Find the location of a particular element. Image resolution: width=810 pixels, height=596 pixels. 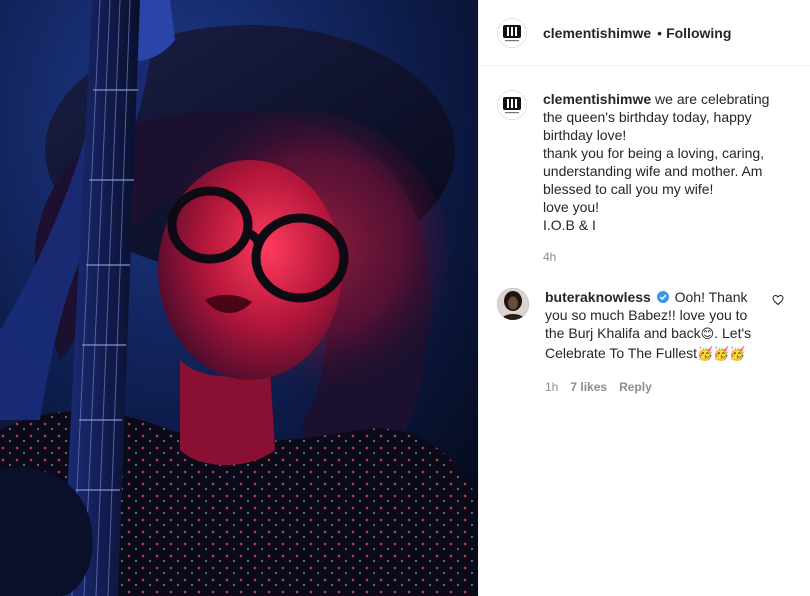

commenter-avatar is located at coordinates (513, 304).